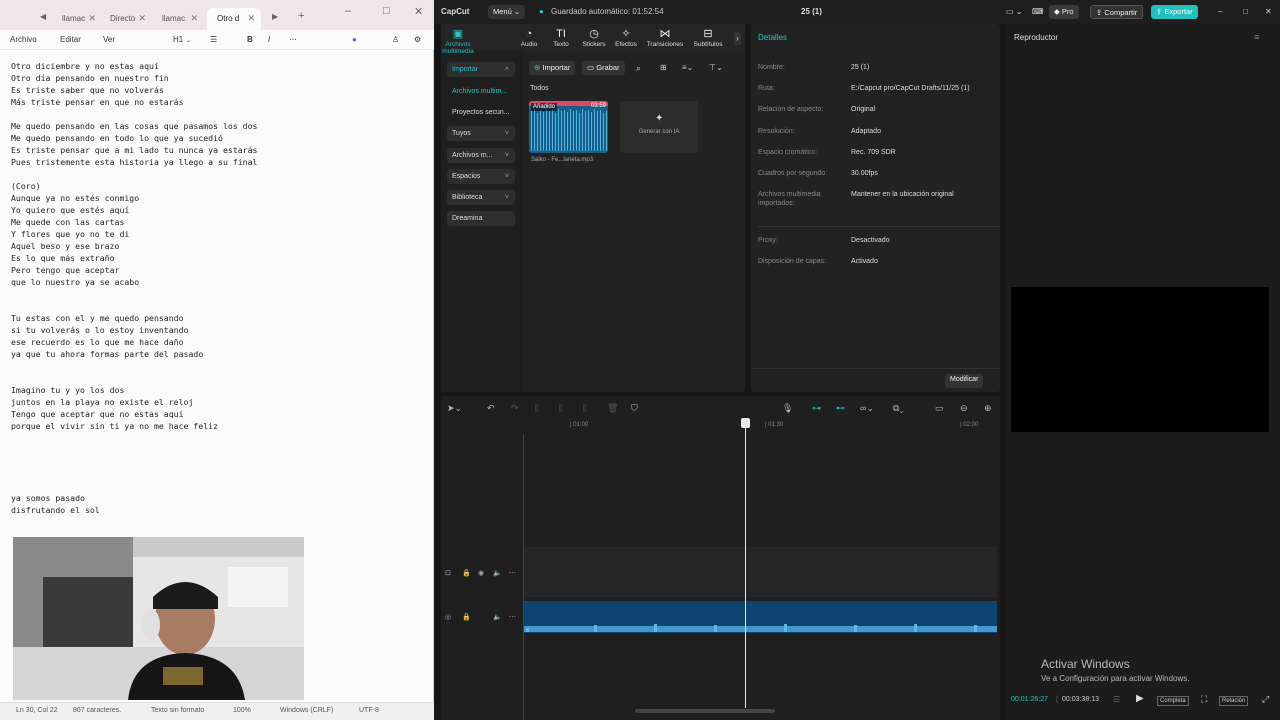 The width and height of the screenshot is (1280, 720). What do you see at coordinates (1116, 699) in the screenshot?
I see `timecode-icon: ☰` at bounding box center [1116, 699].